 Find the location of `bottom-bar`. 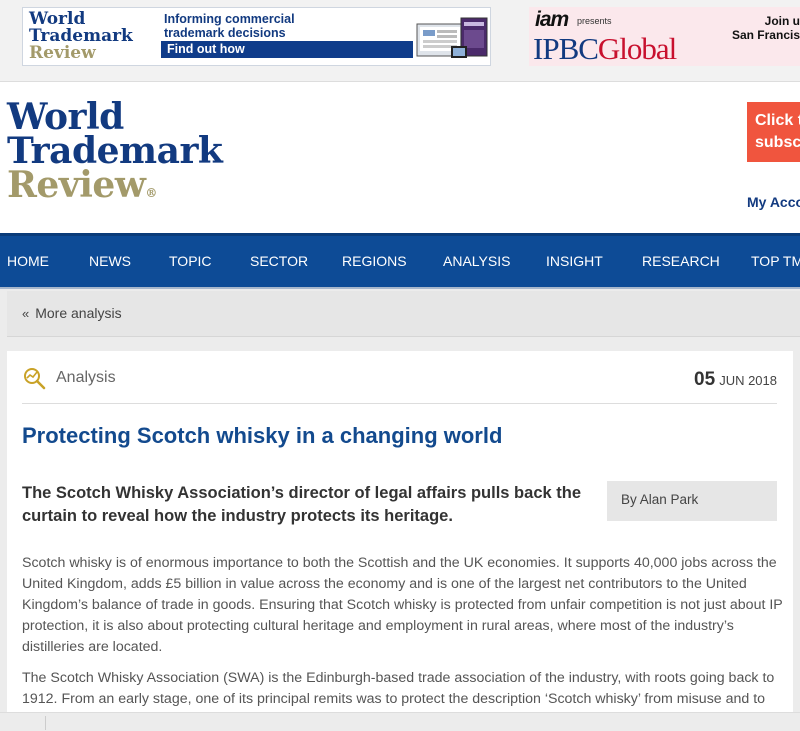

bottom-bar is located at coordinates (400, 721).